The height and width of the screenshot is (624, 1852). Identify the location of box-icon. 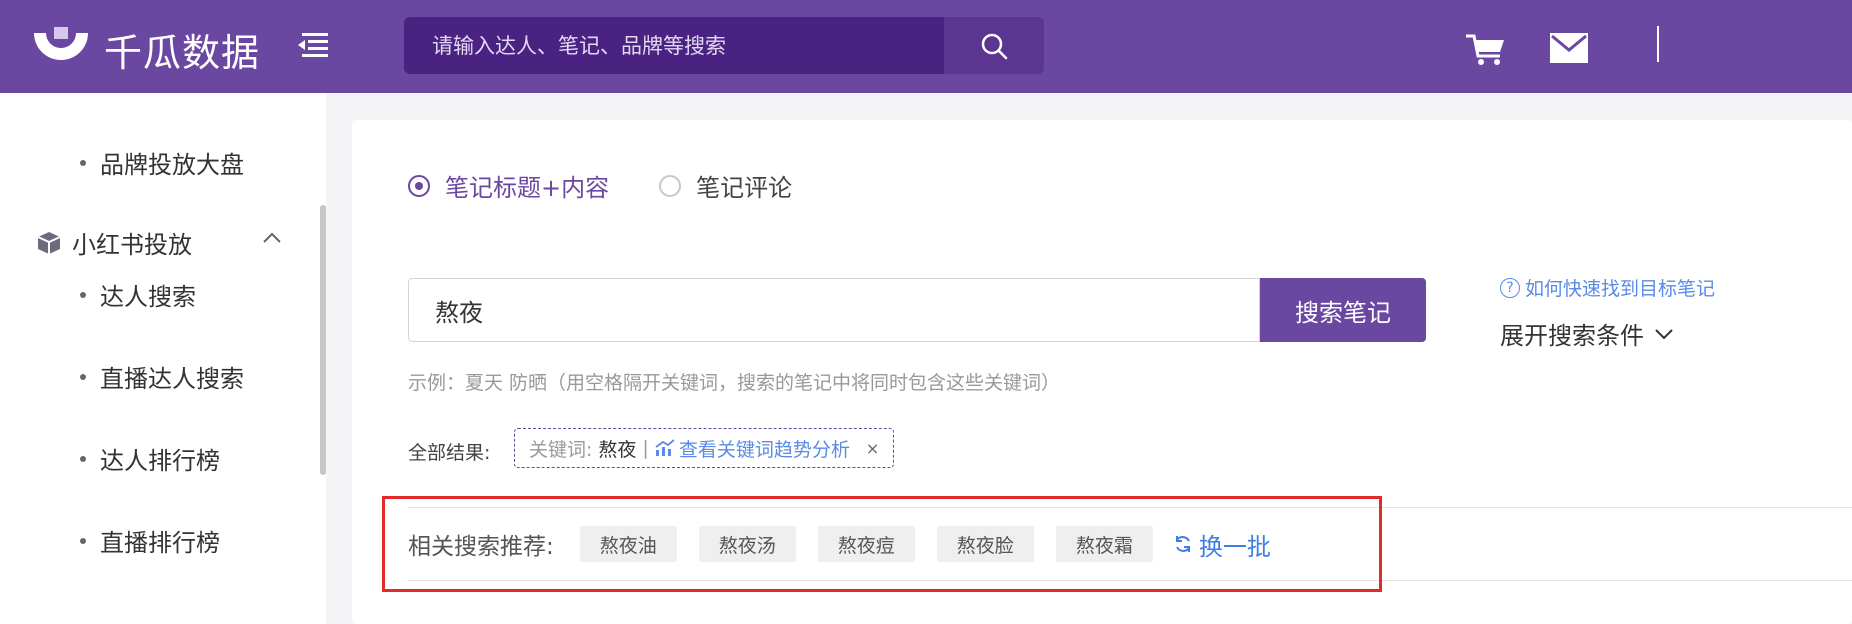
(49, 242).